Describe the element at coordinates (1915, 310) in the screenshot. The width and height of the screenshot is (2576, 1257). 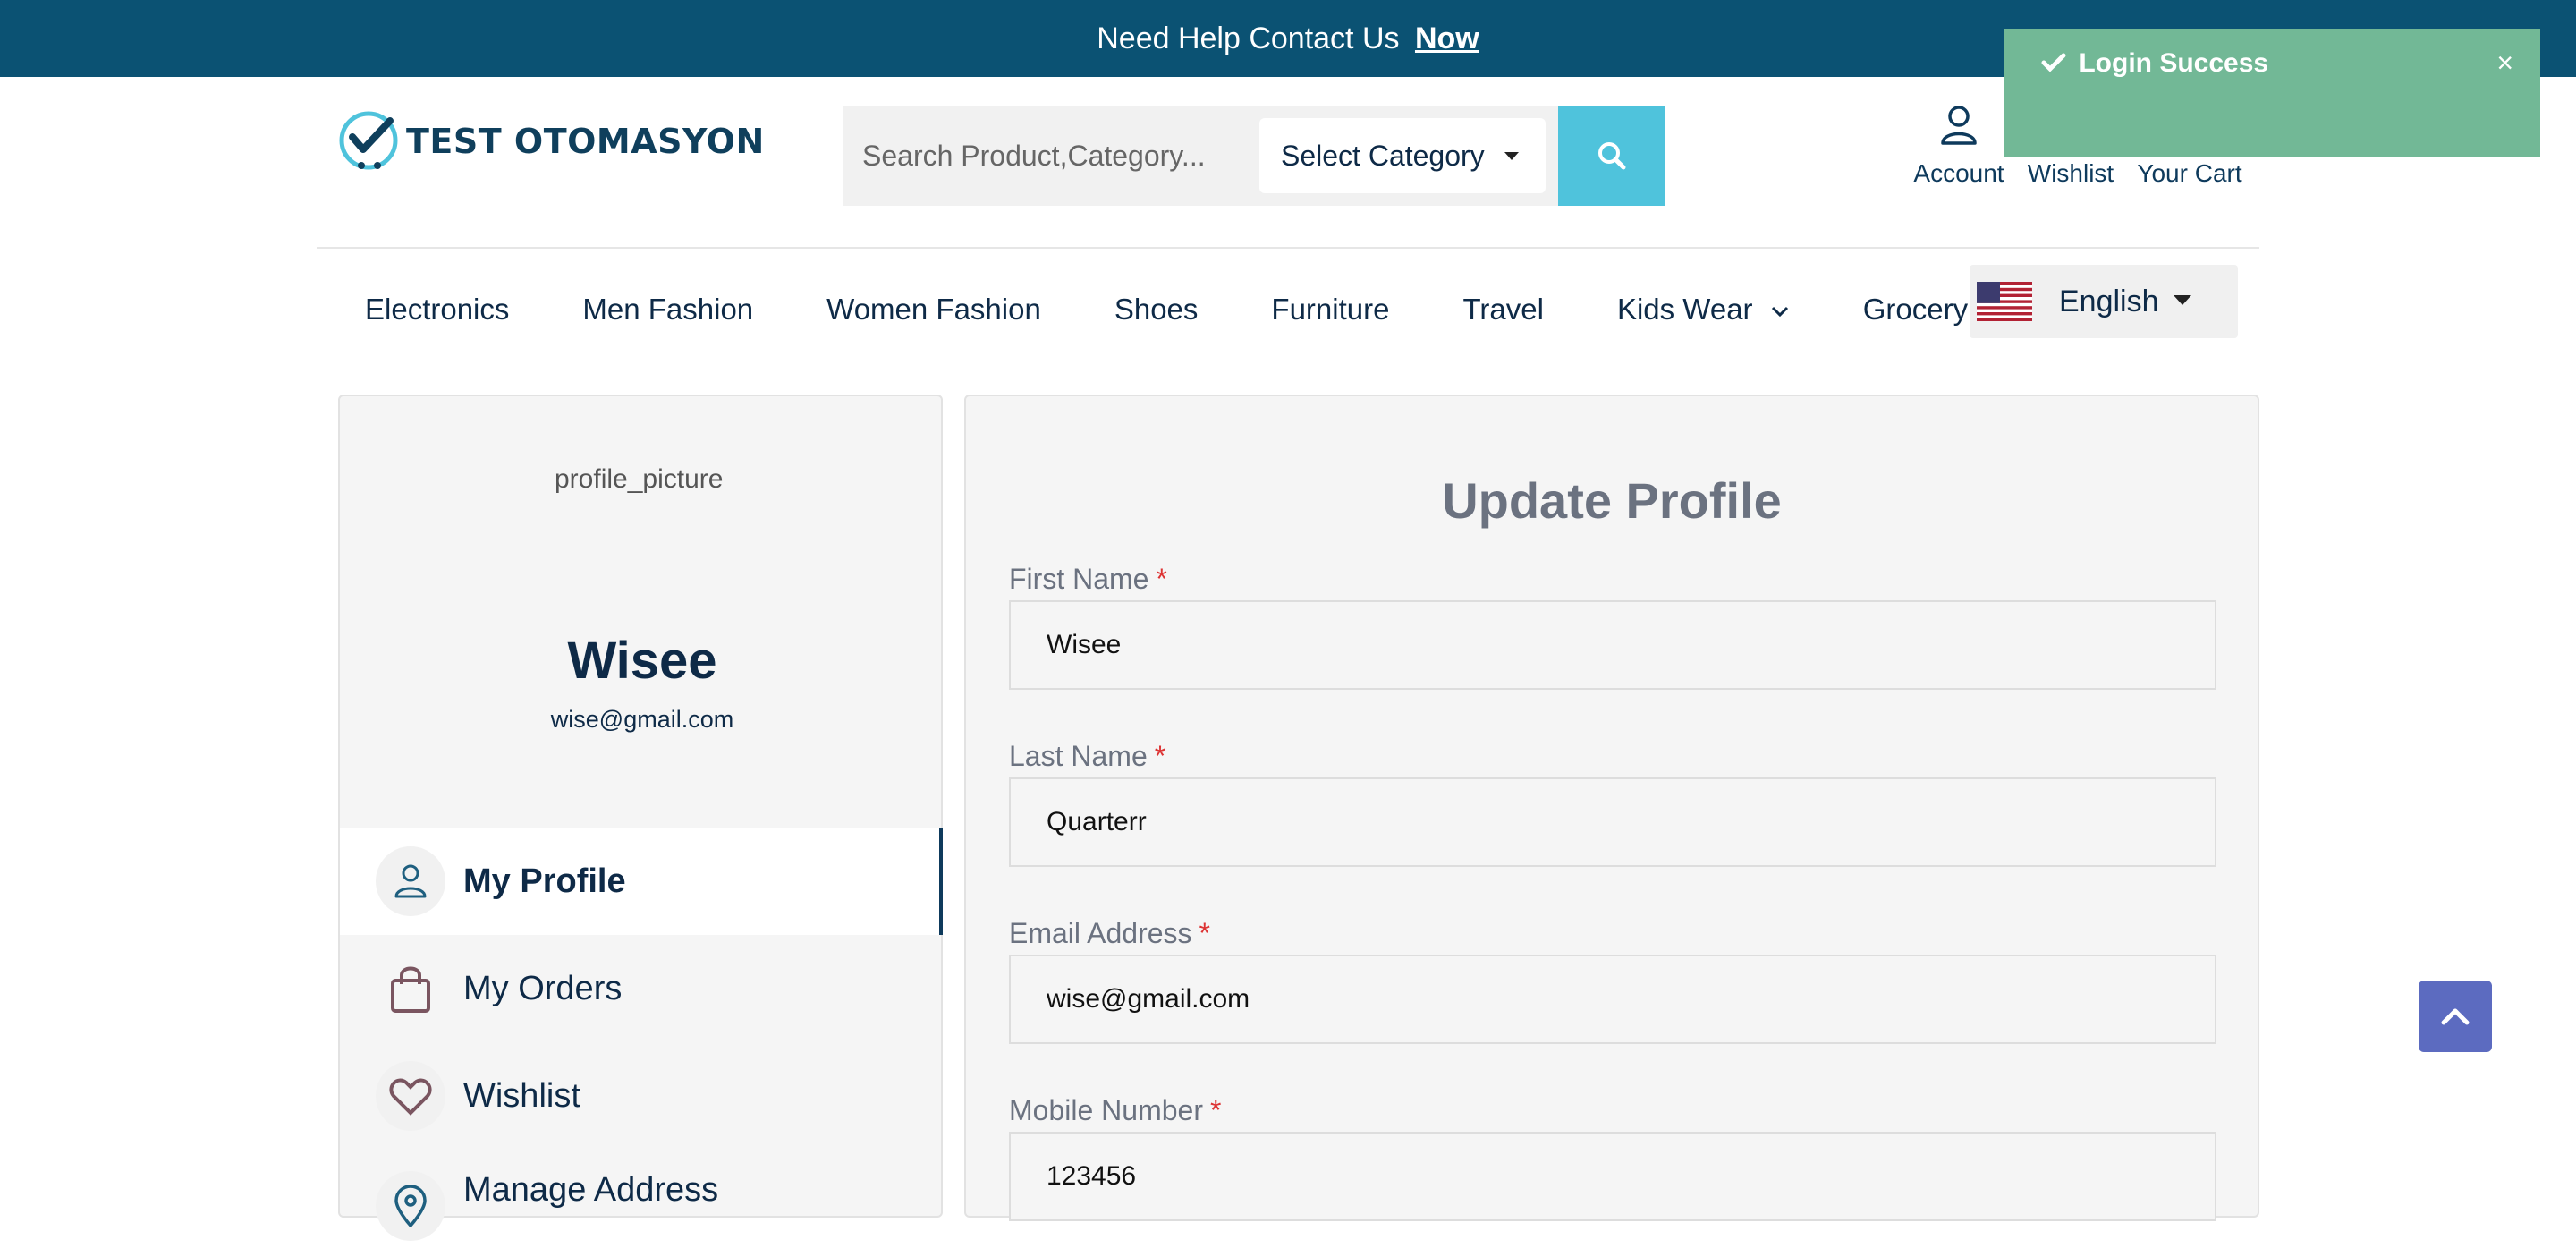
I see `nav-item-grocery: Grocery` at that location.